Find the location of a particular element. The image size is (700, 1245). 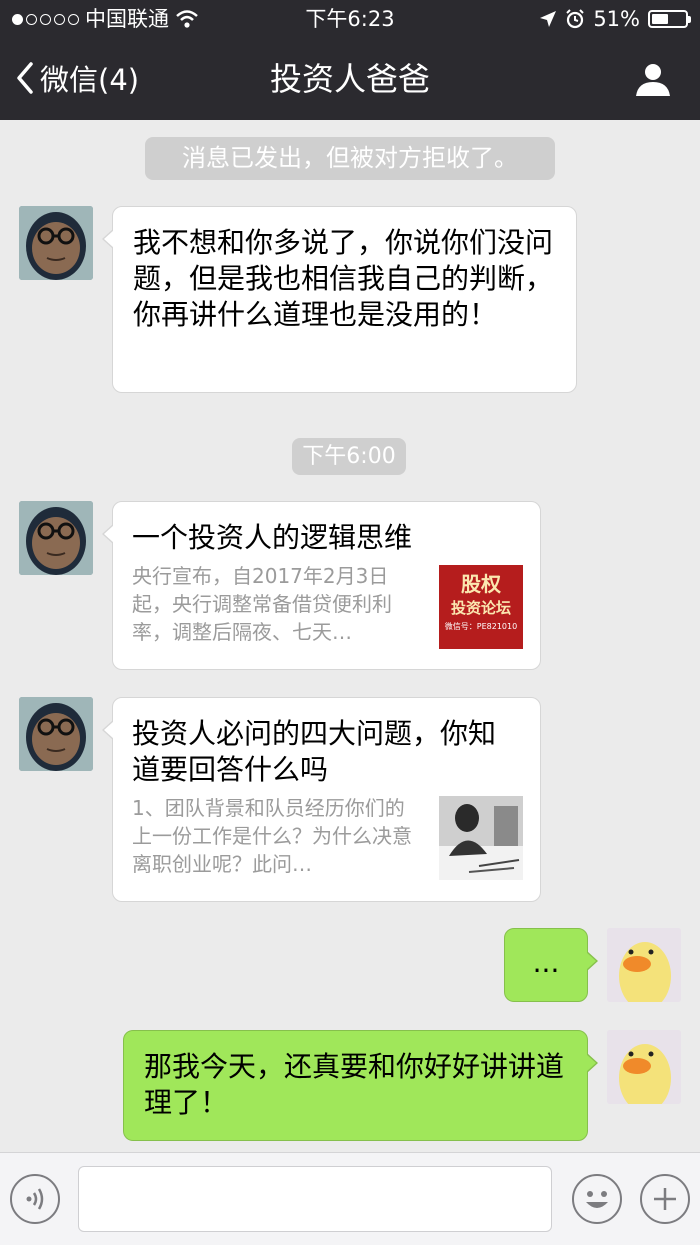

back-label: 微信(4) is located at coordinates (90, 80).